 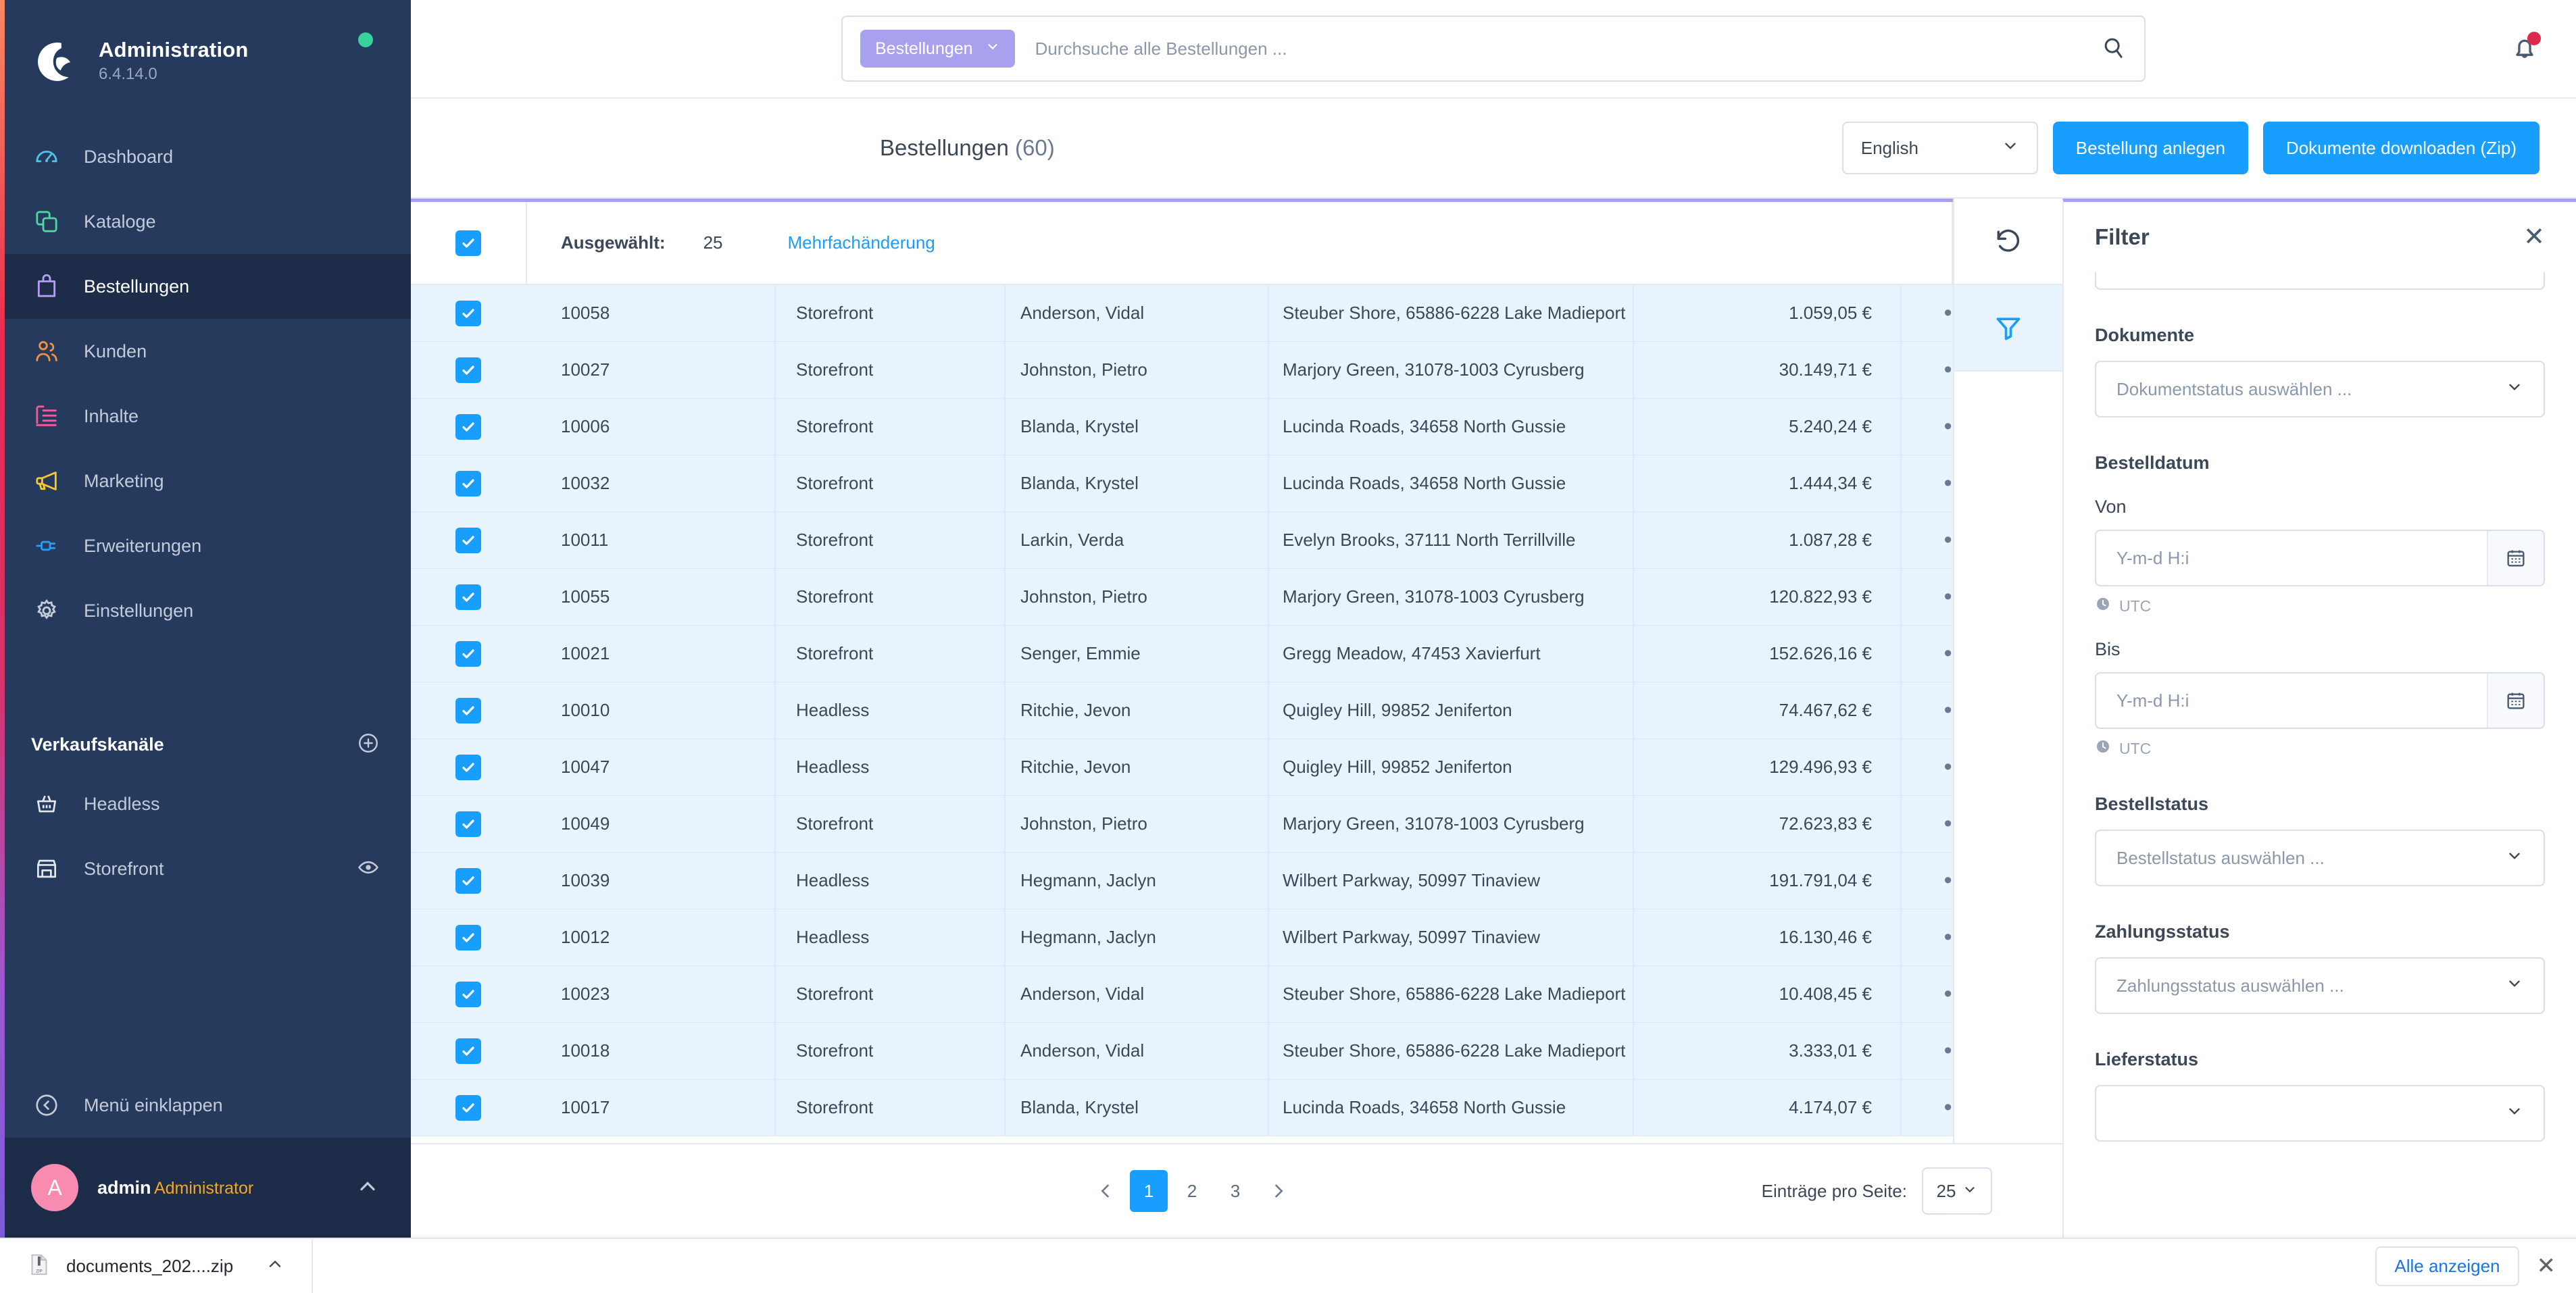 I want to click on next-page-button, so click(x=1279, y=1191).